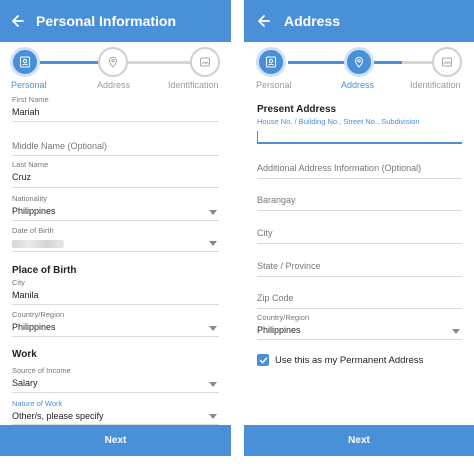  I want to click on app-bar: Personal Information, so click(115, 21).